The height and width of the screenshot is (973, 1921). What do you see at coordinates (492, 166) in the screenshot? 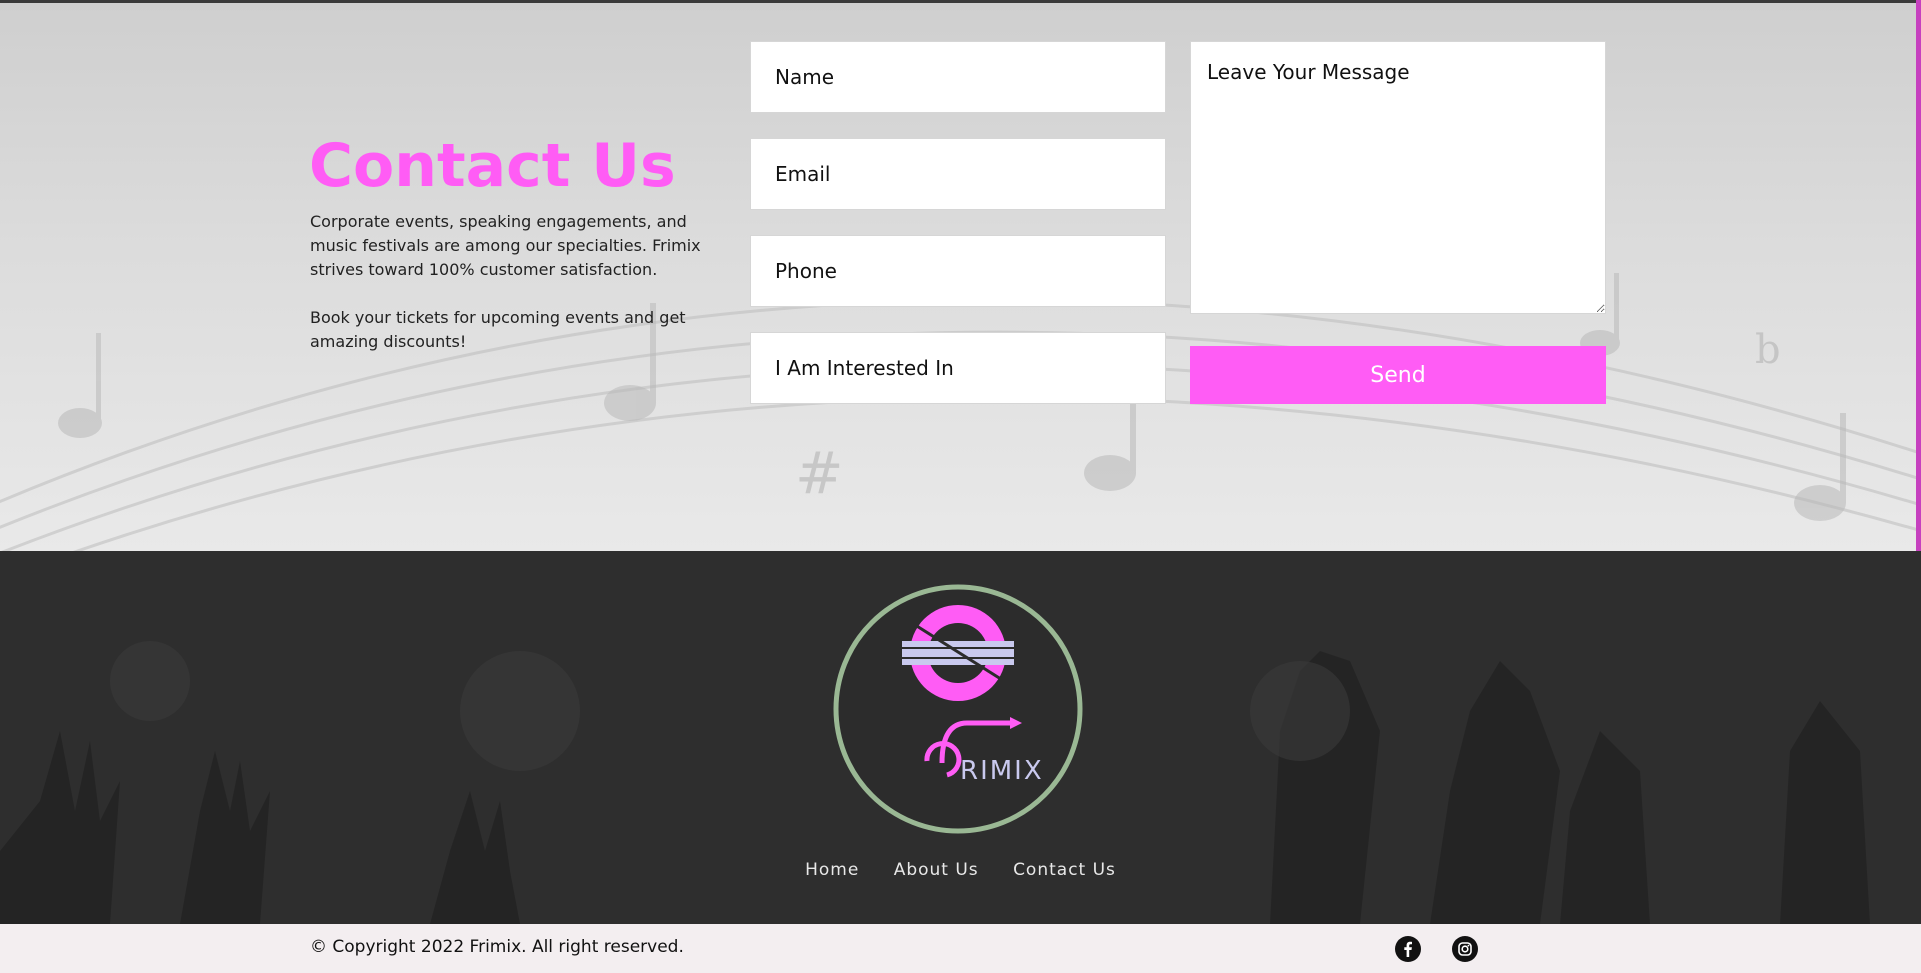
I see `contact-title: Contact Us` at bounding box center [492, 166].